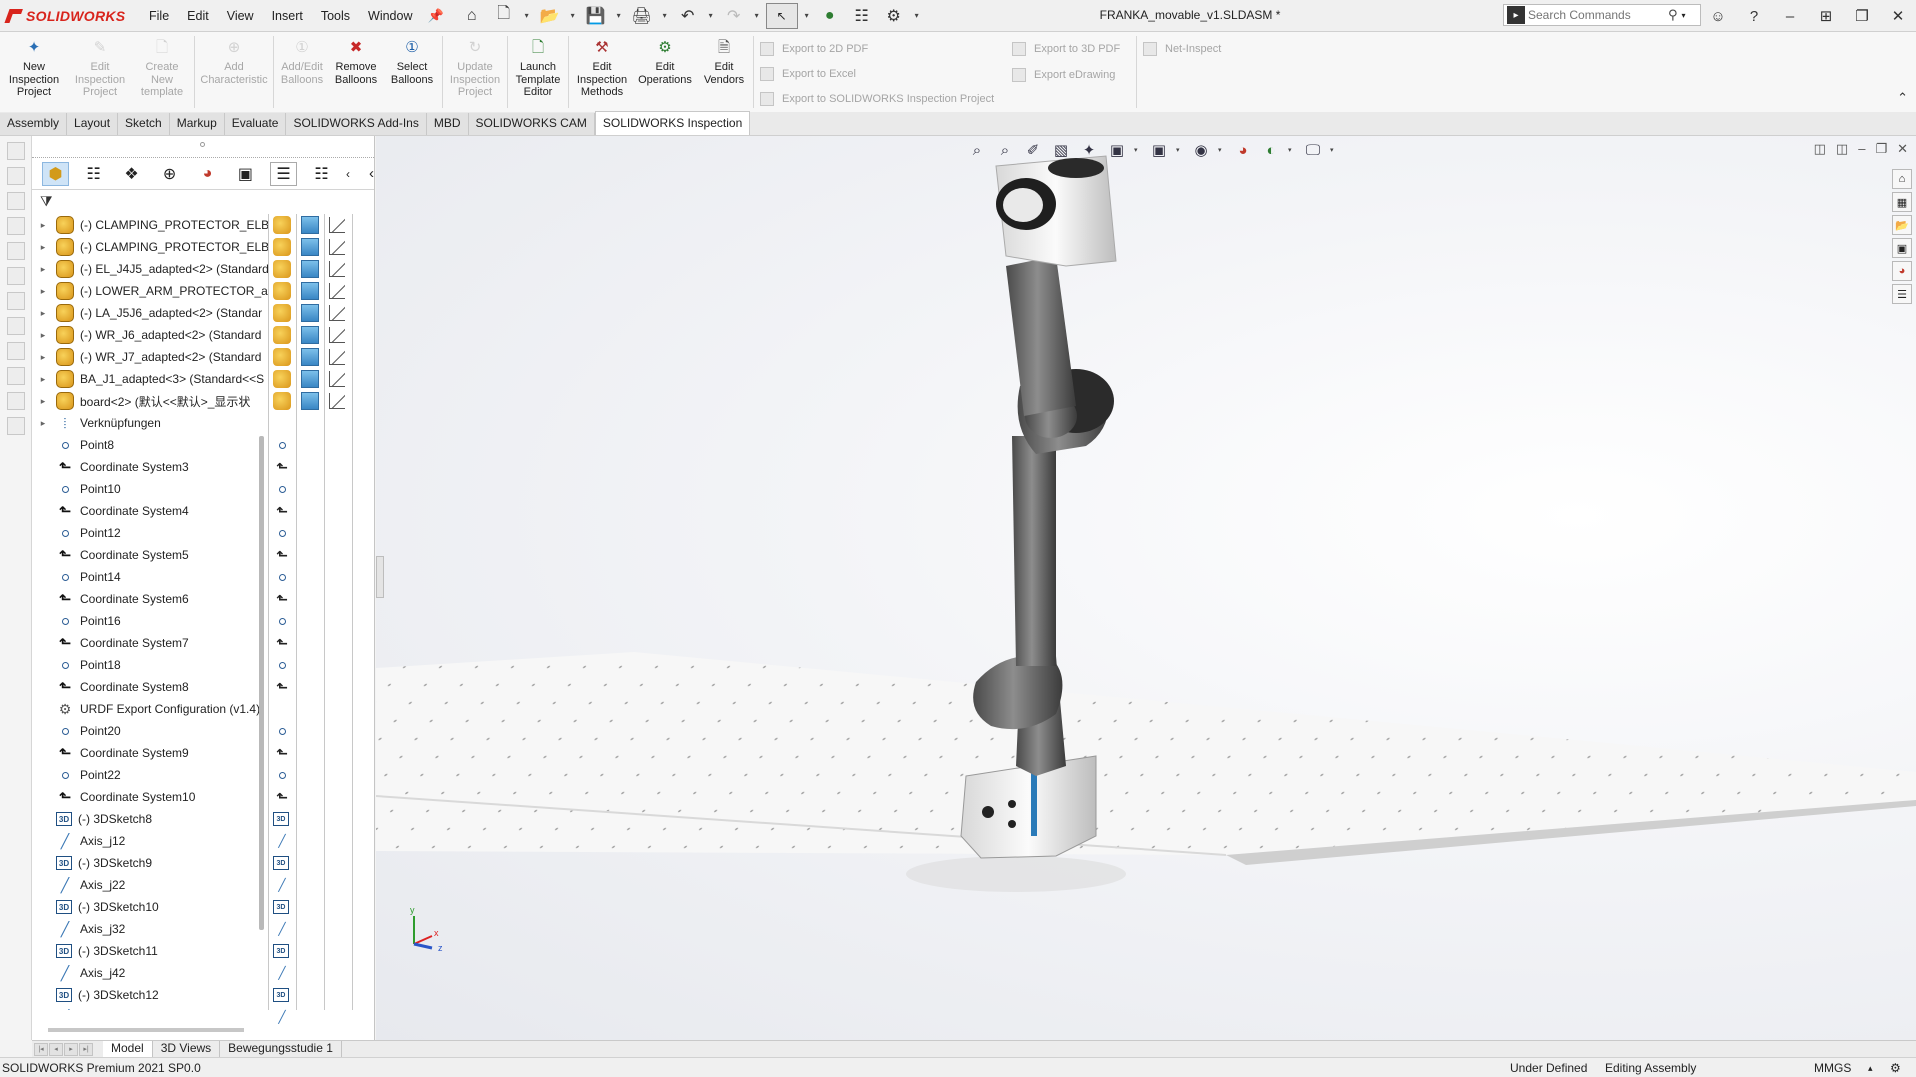 The width and height of the screenshot is (1916, 1077). I want to click on tree-vertical-scrollbar, so click(261, 683).